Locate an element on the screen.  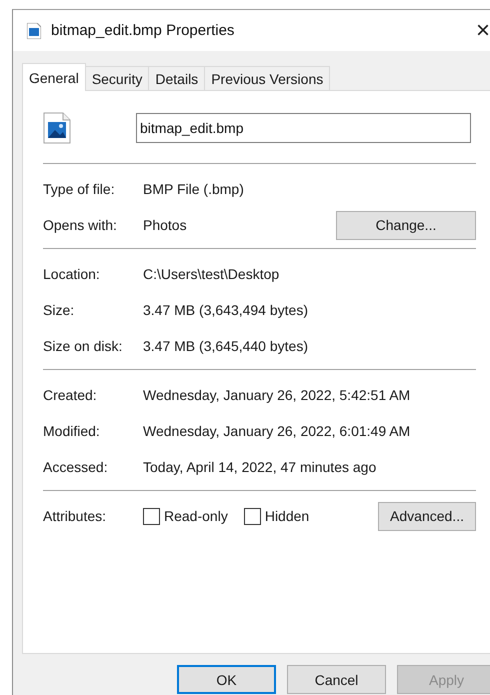
dialog-button: Cancel is located at coordinates (336, 679).